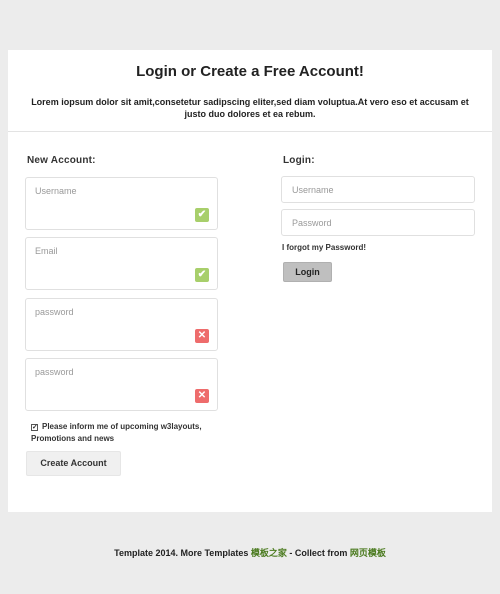 This screenshot has height=594, width=500. Describe the element at coordinates (121, 324) in the screenshot. I see `password-field: password ✕` at that location.